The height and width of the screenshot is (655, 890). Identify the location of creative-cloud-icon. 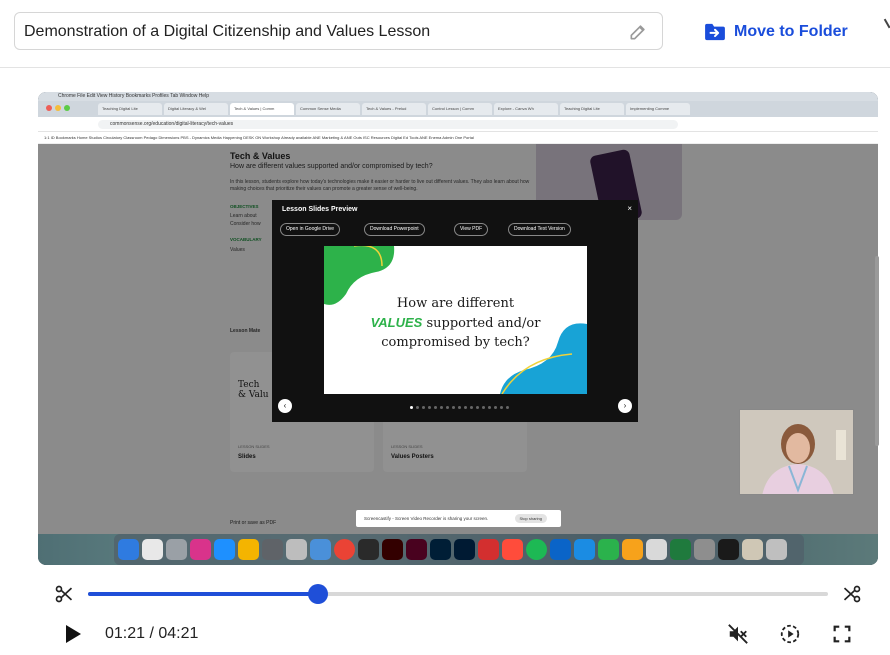
(200, 549).